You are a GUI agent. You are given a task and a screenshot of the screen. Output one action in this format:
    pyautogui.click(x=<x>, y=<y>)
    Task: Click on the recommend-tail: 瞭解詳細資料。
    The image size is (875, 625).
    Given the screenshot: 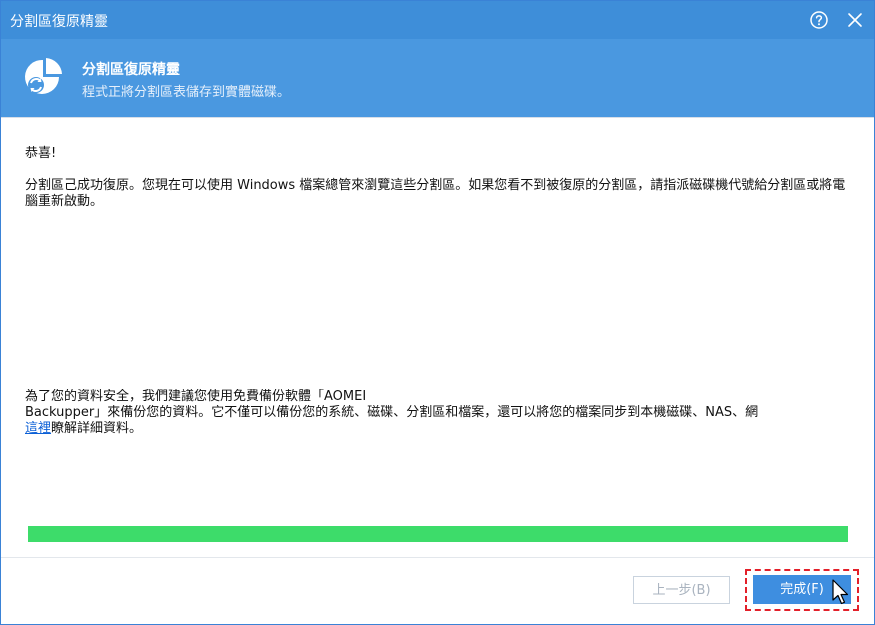 What is the action you would take?
    pyautogui.click(x=97, y=428)
    